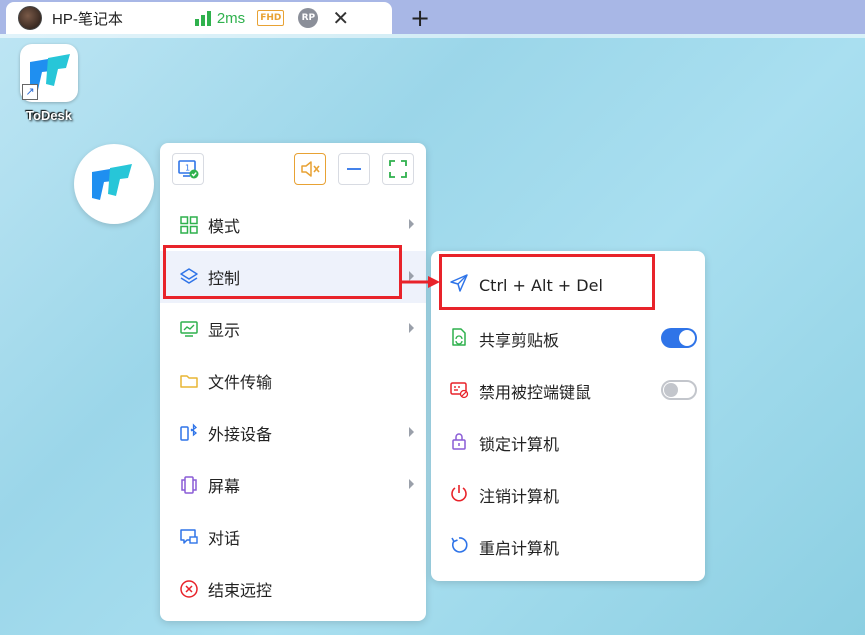 The width and height of the screenshot is (865, 635). What do you see at coordinates (293, 433) in the screenshot?
I see `menu-item-external-devices: 外接设备` at bounding box center [293, 433].